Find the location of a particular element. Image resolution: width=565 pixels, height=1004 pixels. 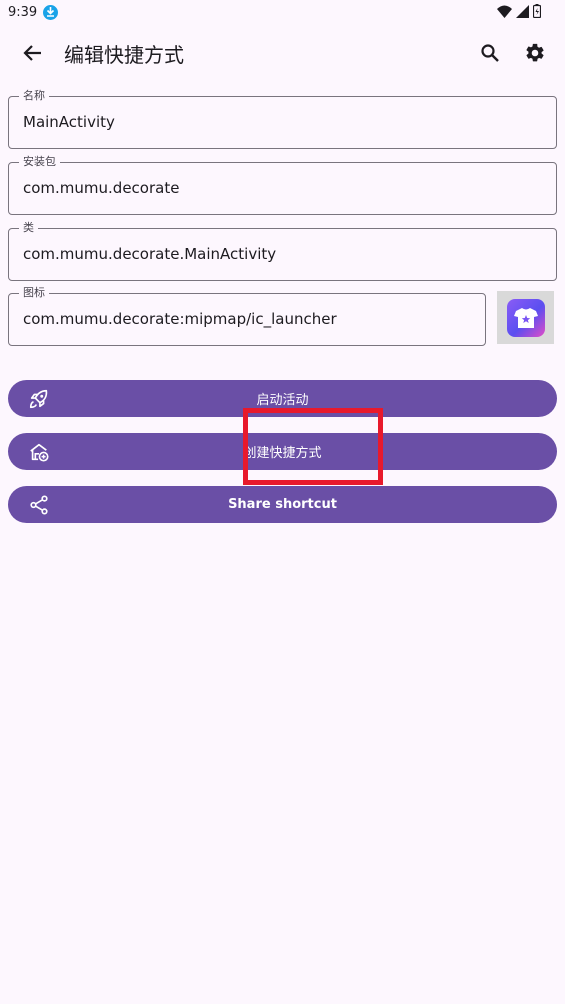

package-field: 安装包 com.mumu.decorate is located at coordinates (282, 185).